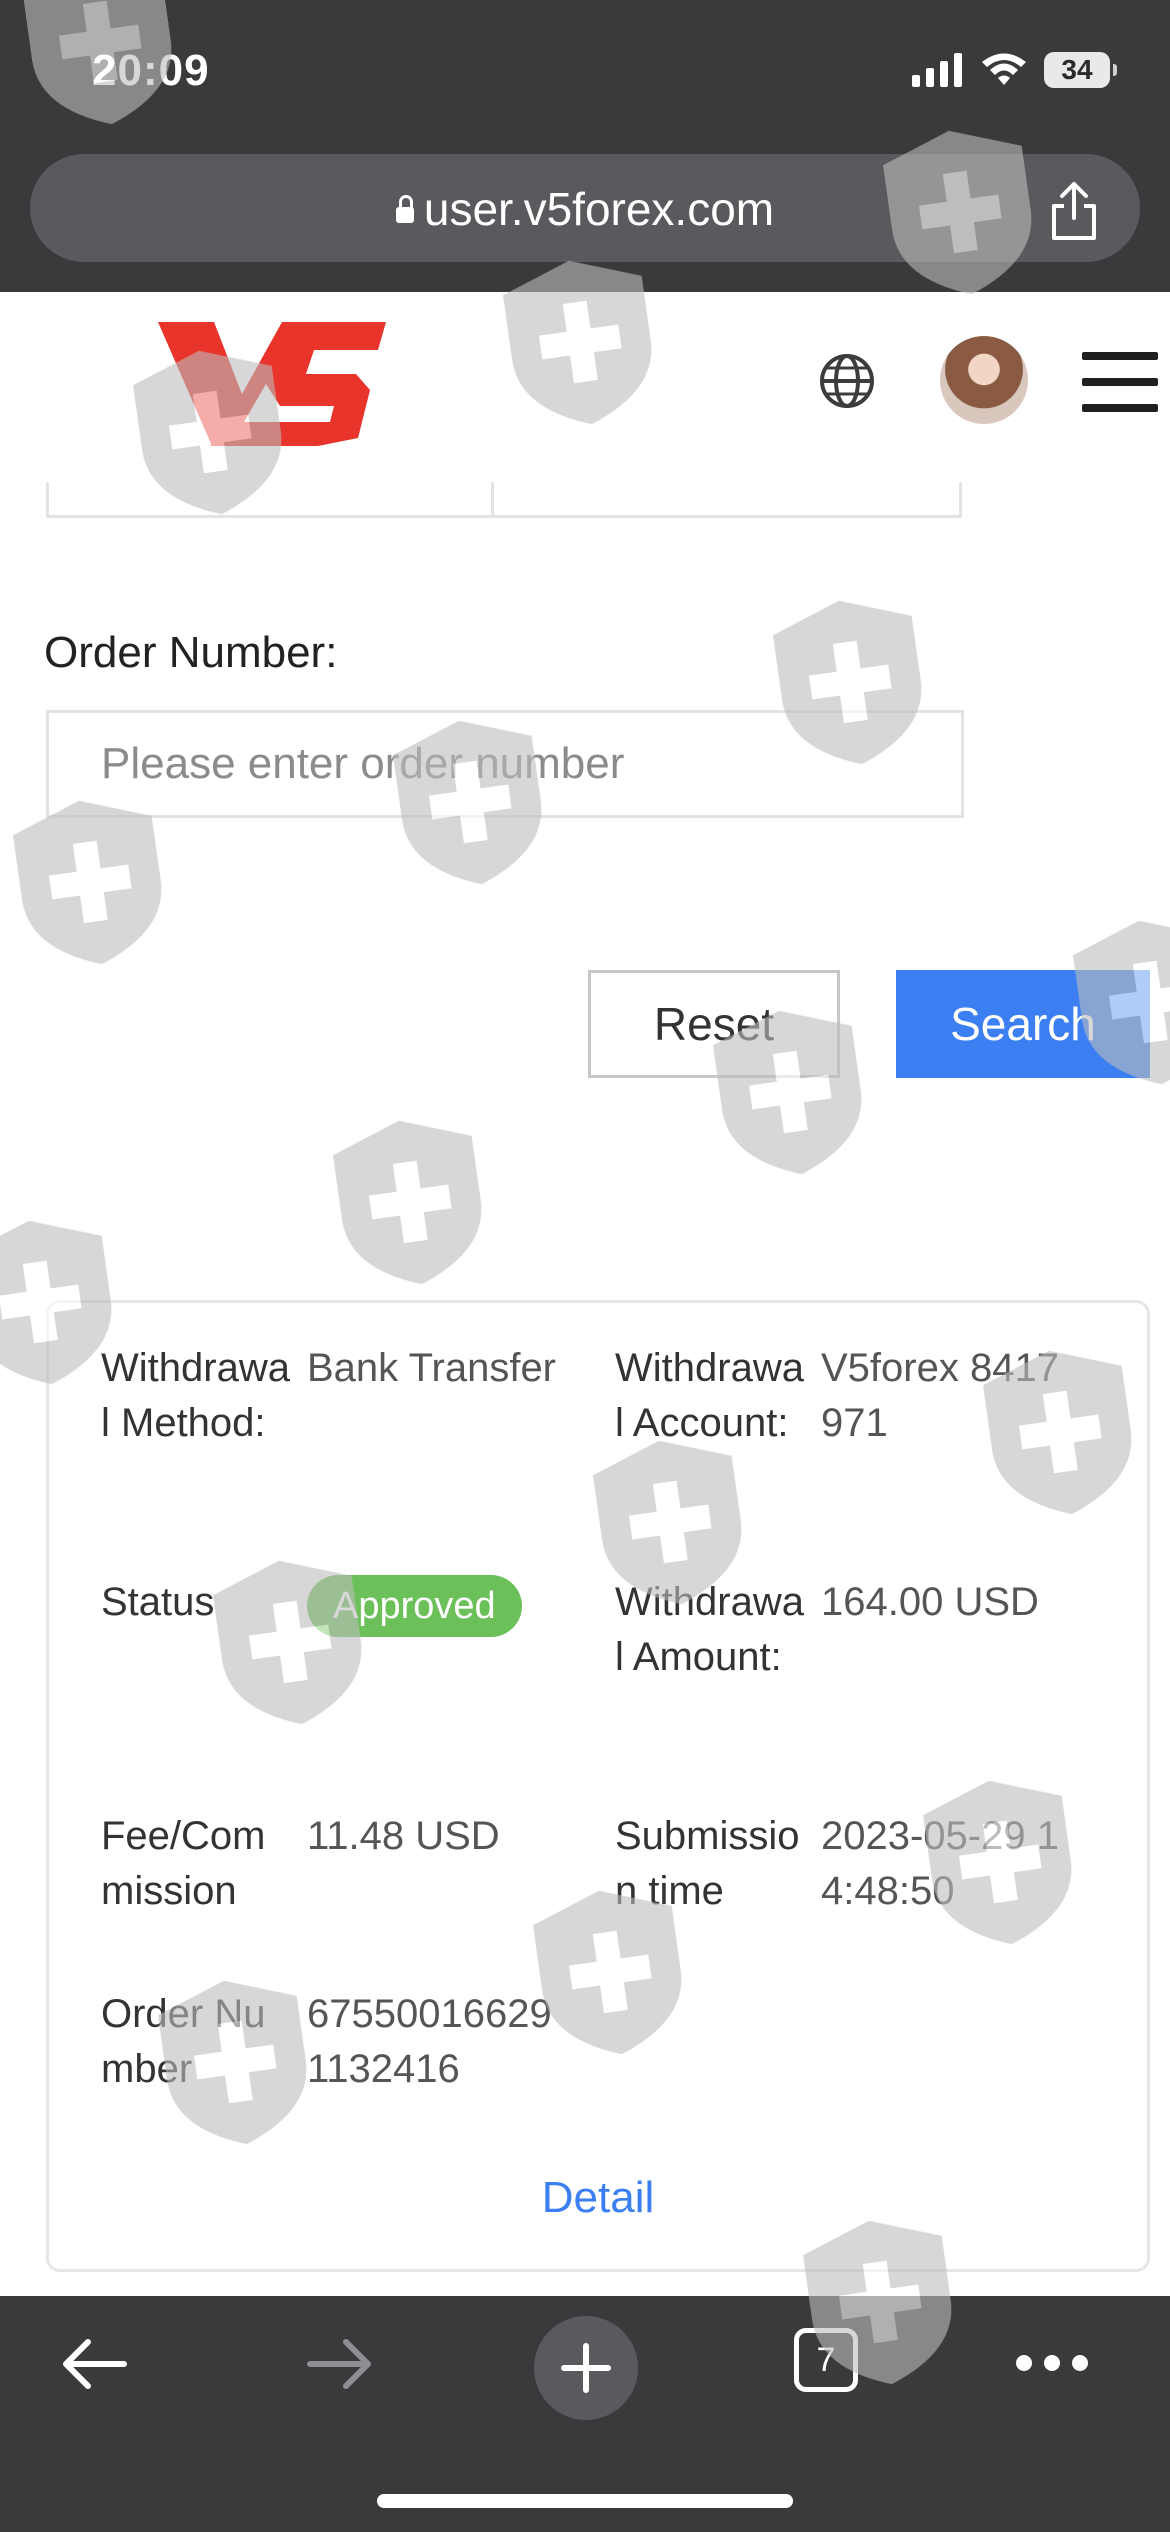  Describe the element at coordinates (930, 1602) in the screenshot. I see `withdrawal-amount-value: 164.00 USD` at that location.